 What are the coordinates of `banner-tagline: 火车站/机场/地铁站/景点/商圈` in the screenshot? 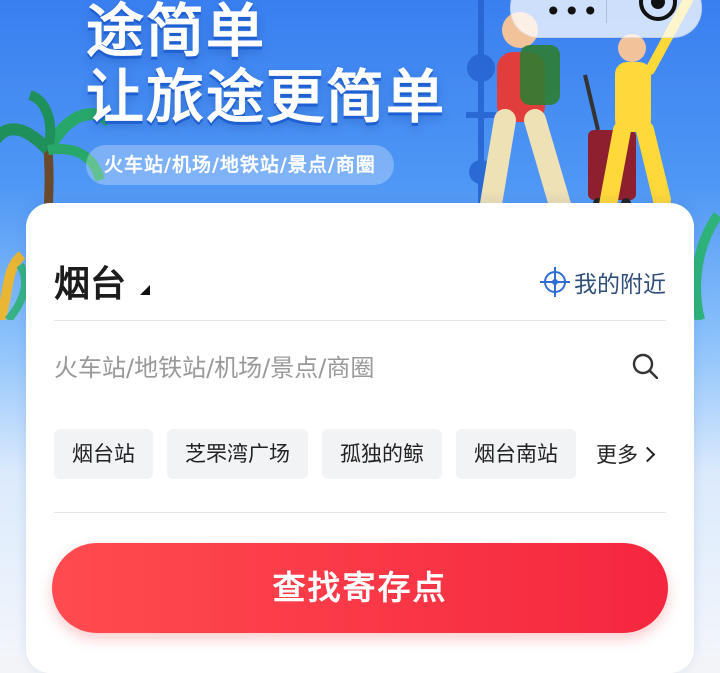 It's located at (240, 165).